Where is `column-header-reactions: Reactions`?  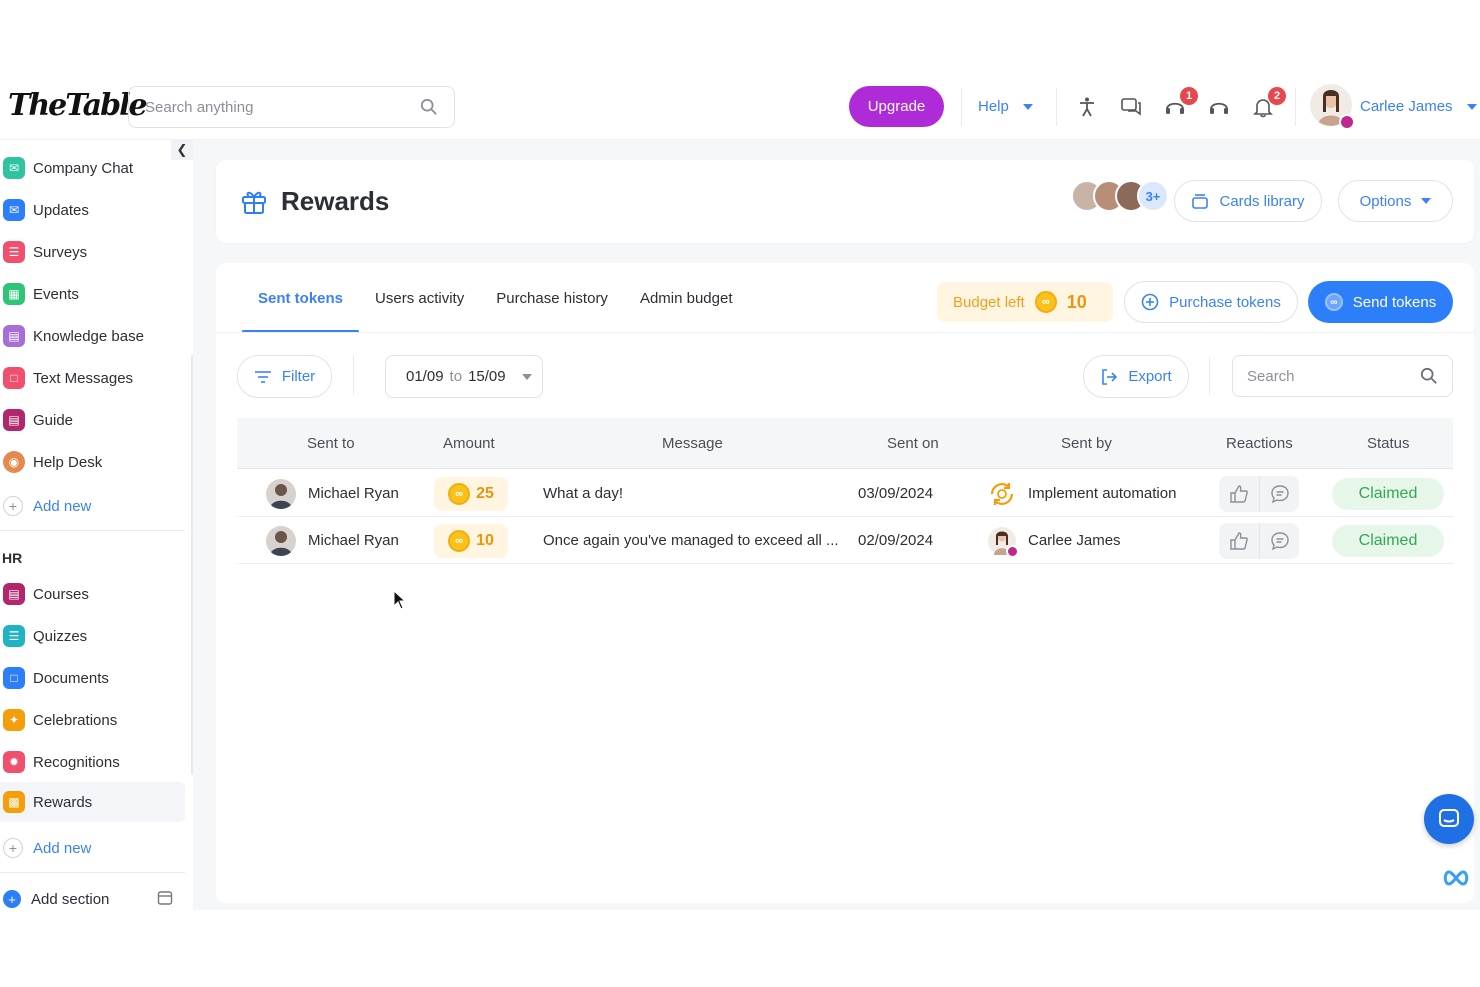 column-header-reactions: Reactions is located at coordinates (1259, 443).